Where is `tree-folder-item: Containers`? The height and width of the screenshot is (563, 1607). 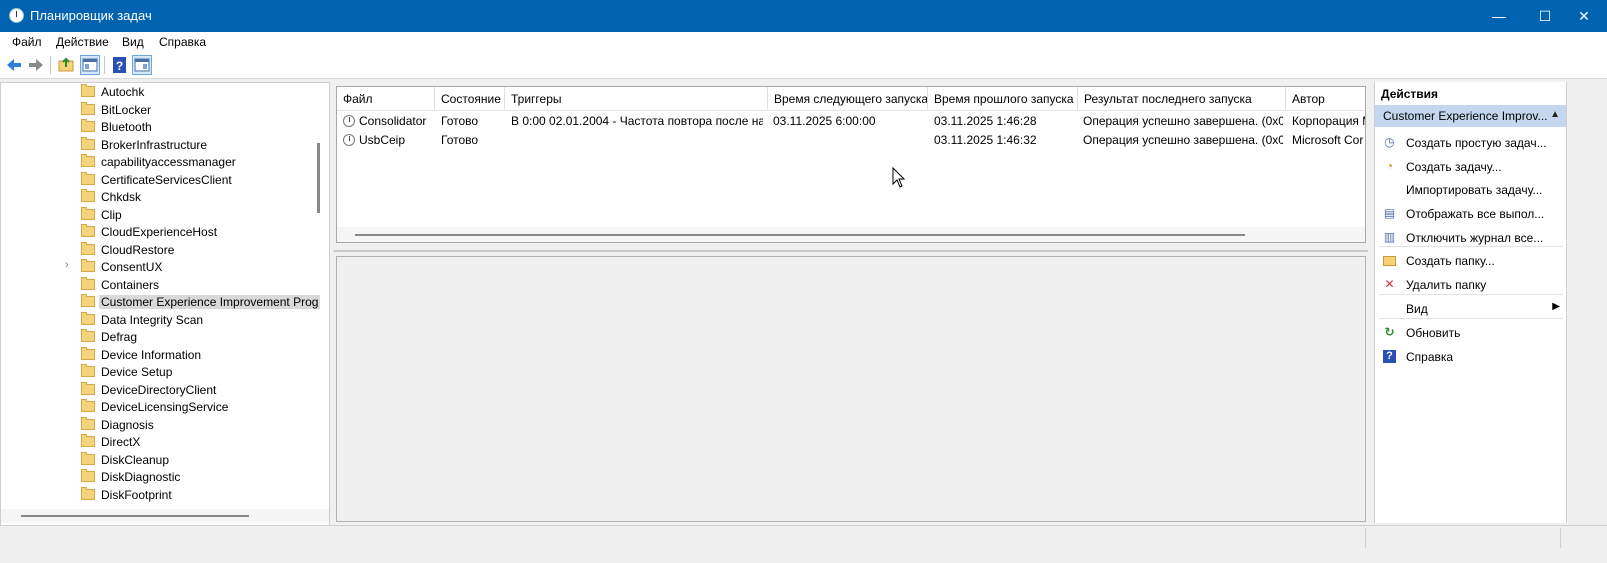
tree-folder-item: Containers is located at coordinates (199, 285).